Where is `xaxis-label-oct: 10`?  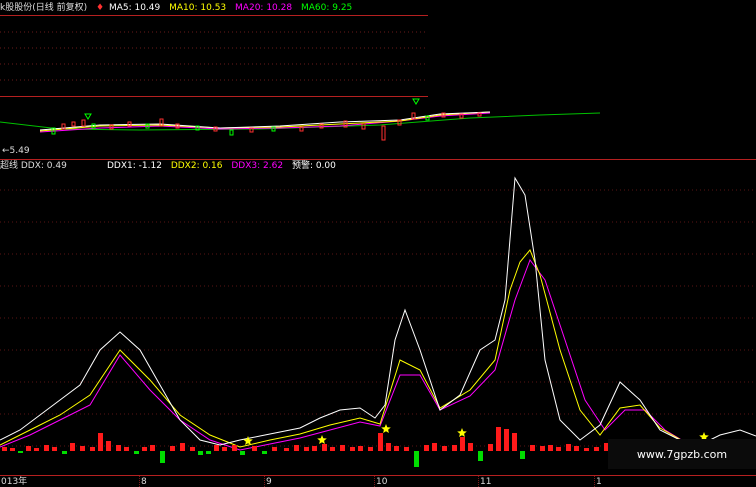
xaxis-label-oct: 10 is located at coordinates (382, 482).